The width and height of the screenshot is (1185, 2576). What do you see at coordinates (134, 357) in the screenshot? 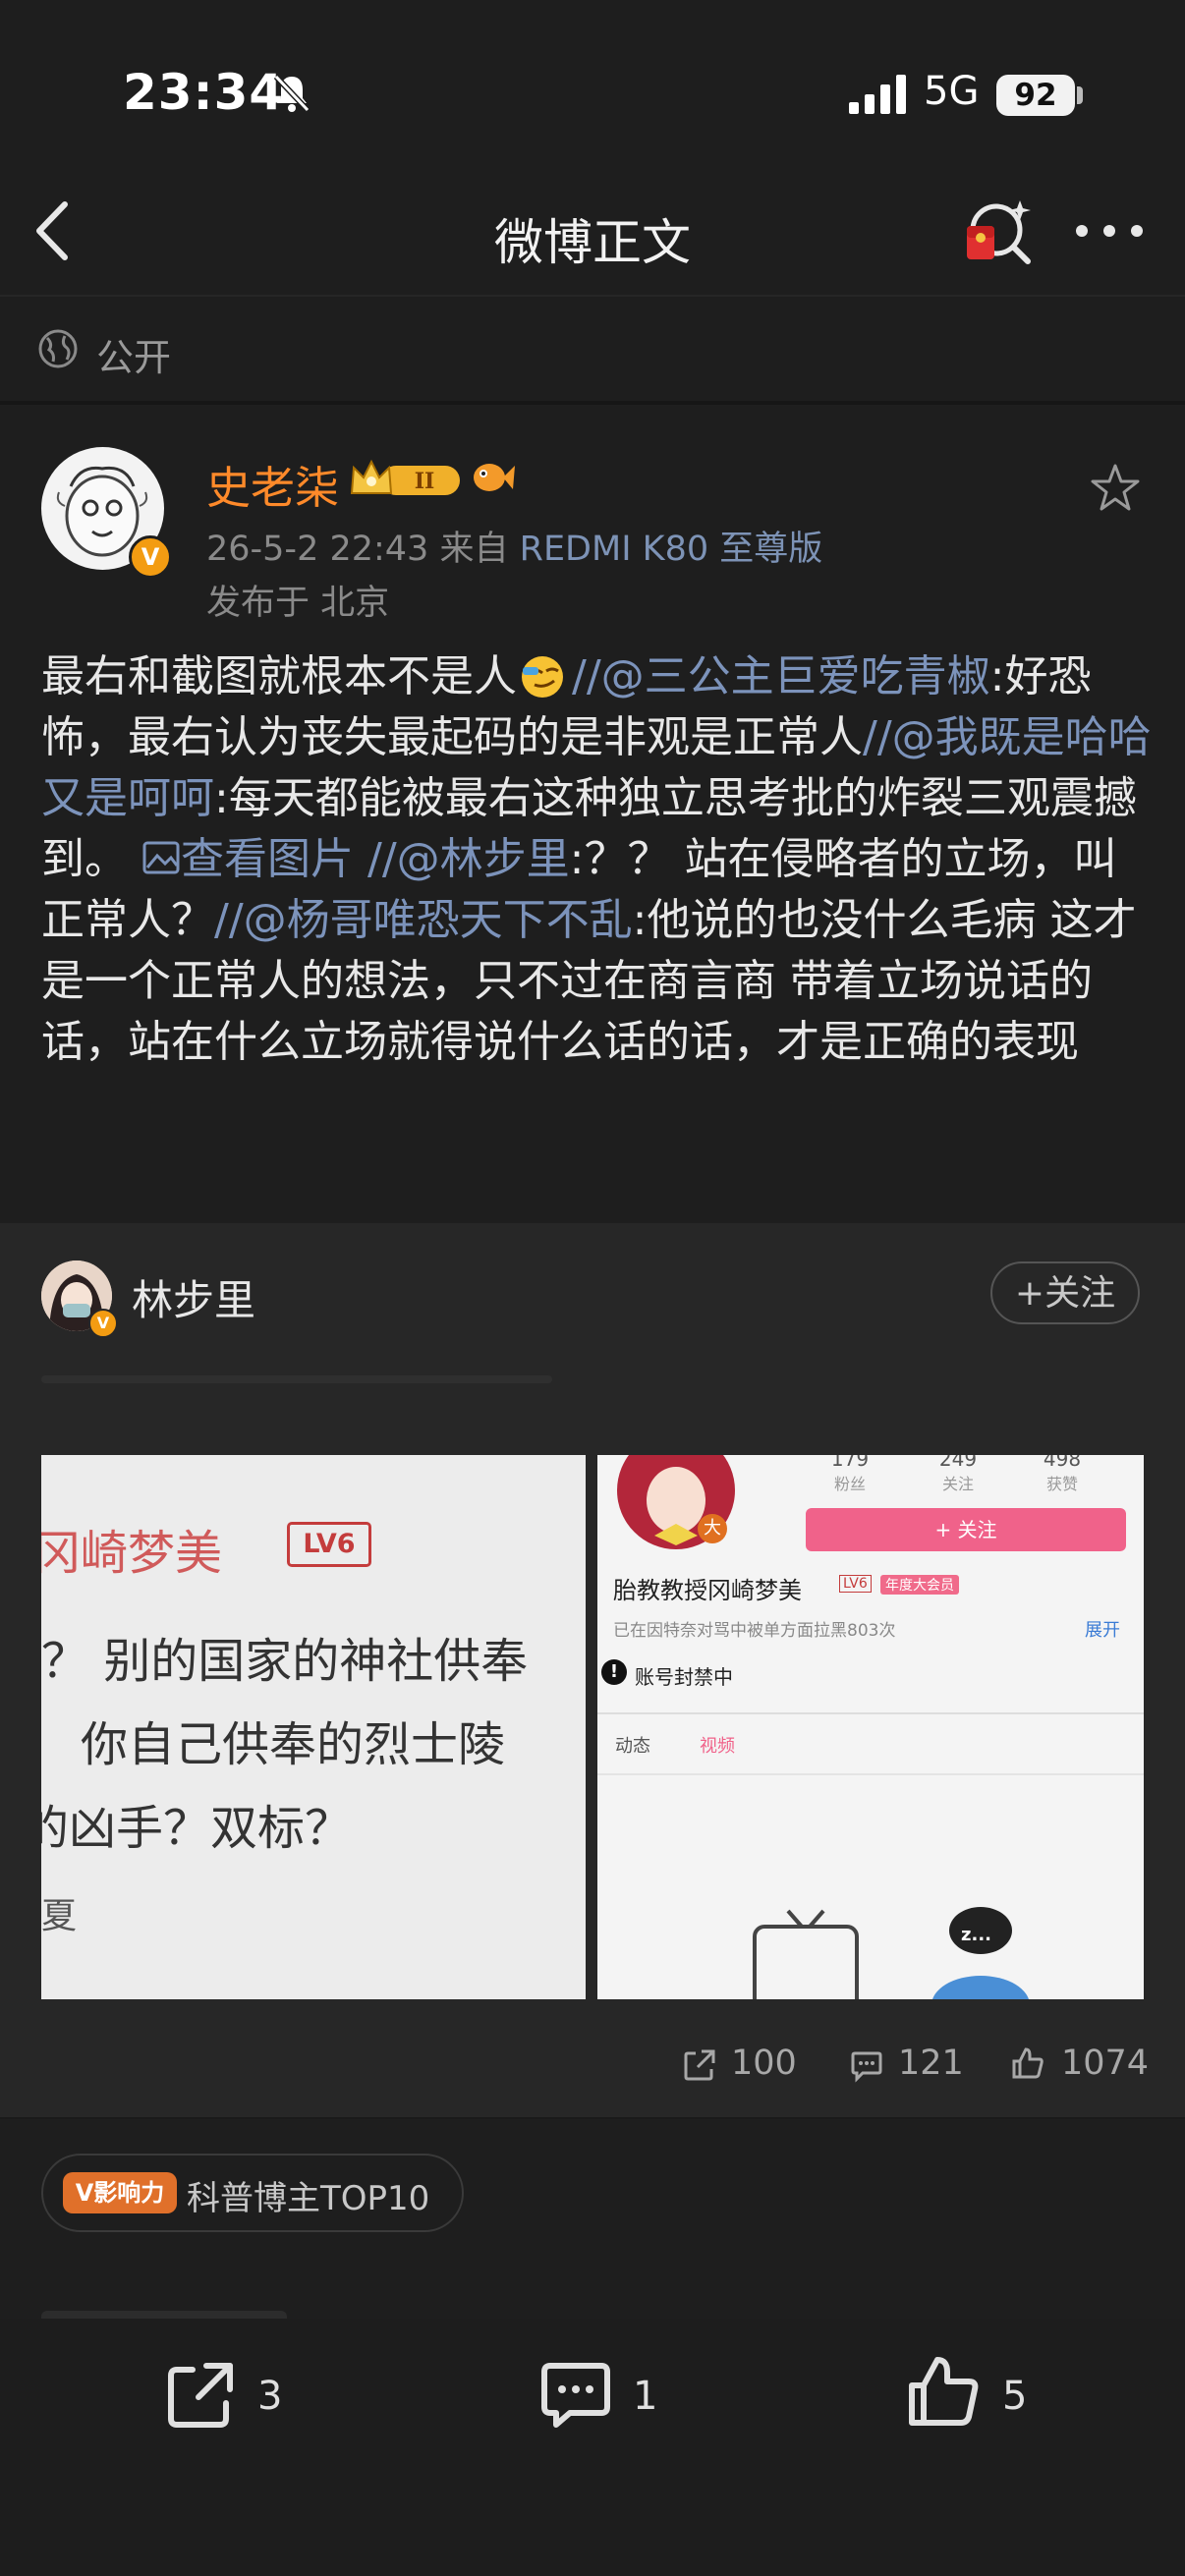
I see `visibility-label: 公开` at bounding box center [134, 357].